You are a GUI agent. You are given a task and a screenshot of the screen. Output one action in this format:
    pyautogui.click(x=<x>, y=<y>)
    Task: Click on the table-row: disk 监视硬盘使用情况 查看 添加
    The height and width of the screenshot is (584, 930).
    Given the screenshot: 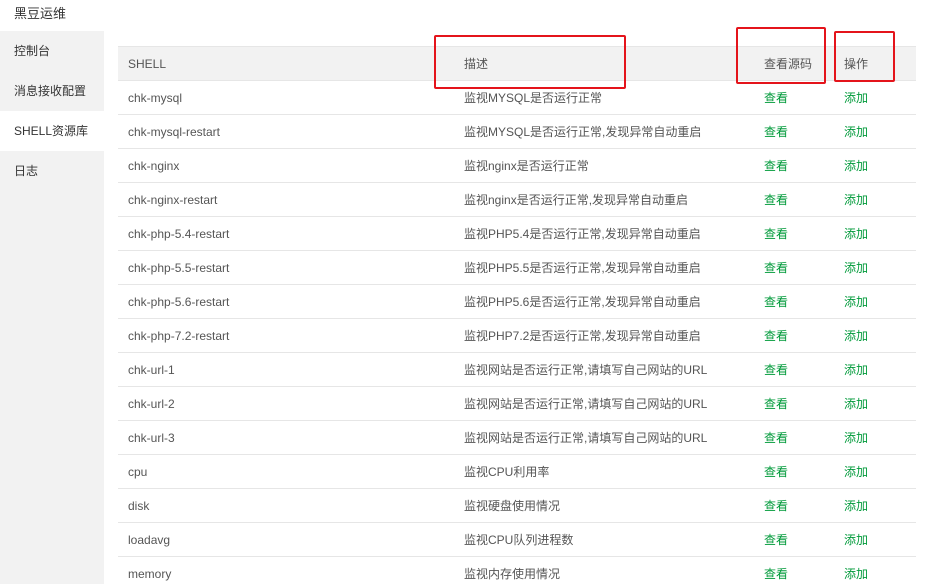 What is the action you would take?
    pyautogui.click(x=517, y=505)
    